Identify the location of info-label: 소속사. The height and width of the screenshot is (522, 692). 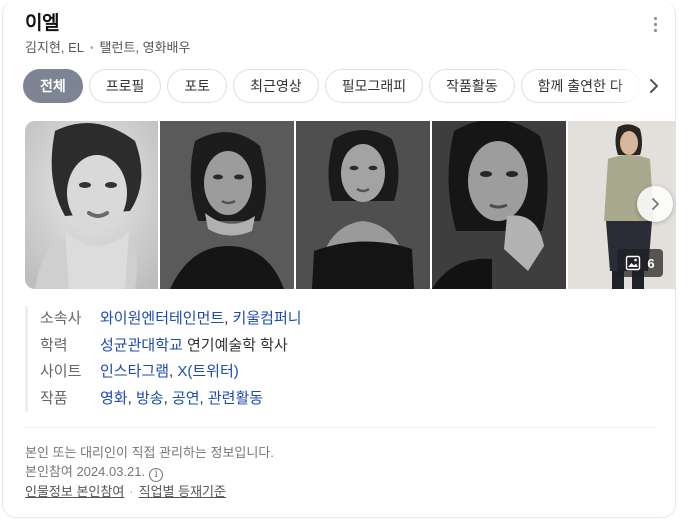
(61, 318).